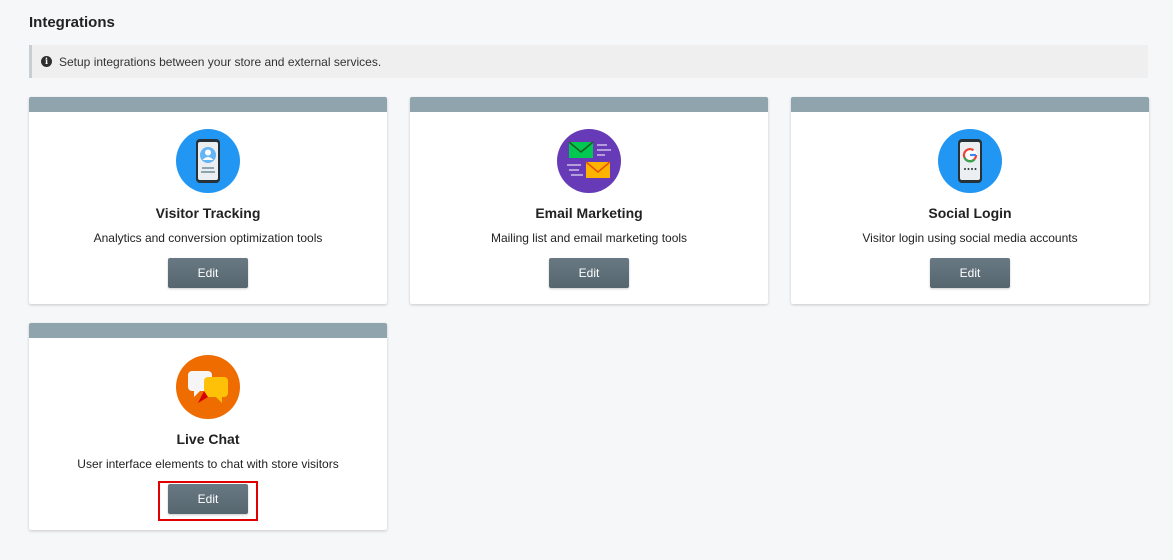 The height and width of the screenshot is (560, 1173). I want to click on highlight-box, so click(208, 501).